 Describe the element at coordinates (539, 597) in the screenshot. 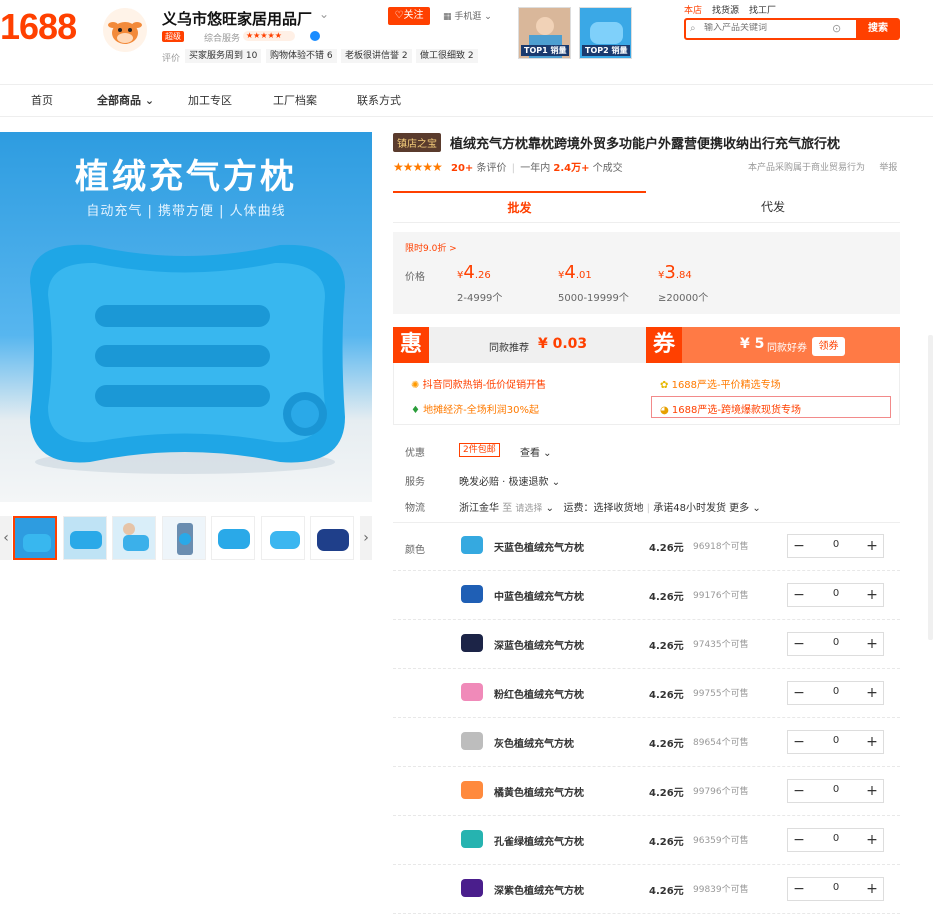

I see `sku-name: 中蓝色植绒充气方枕` at that location.